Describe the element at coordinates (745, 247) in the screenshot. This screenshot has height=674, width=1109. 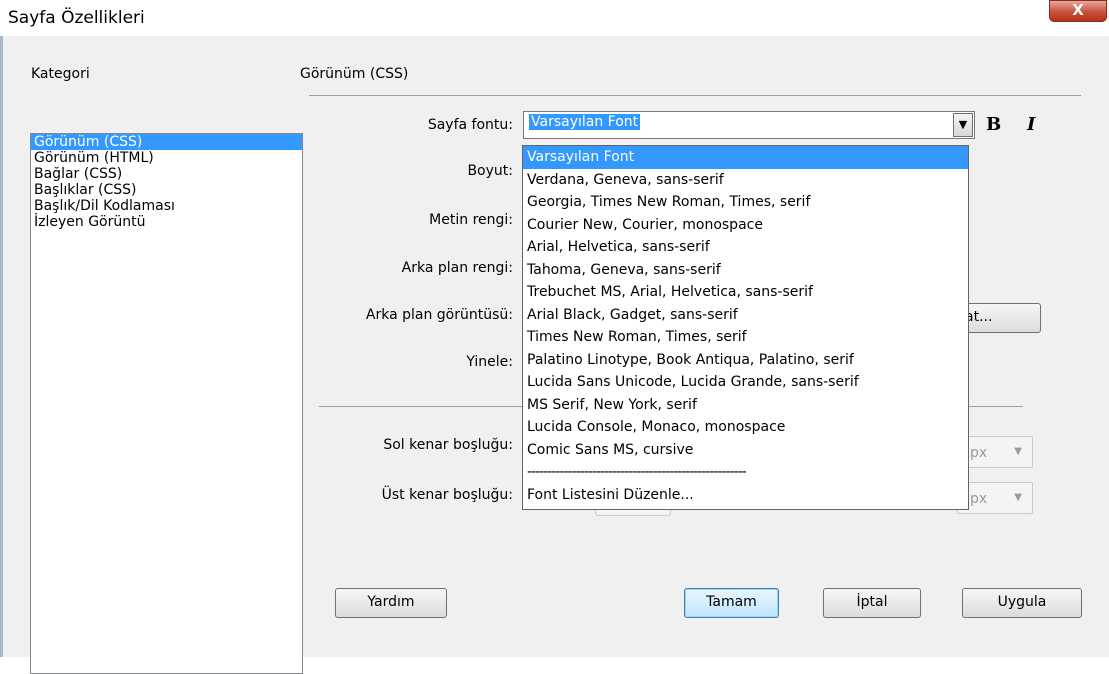
I see `font-option: Arial, Helvetica, sans-serif` at that location.